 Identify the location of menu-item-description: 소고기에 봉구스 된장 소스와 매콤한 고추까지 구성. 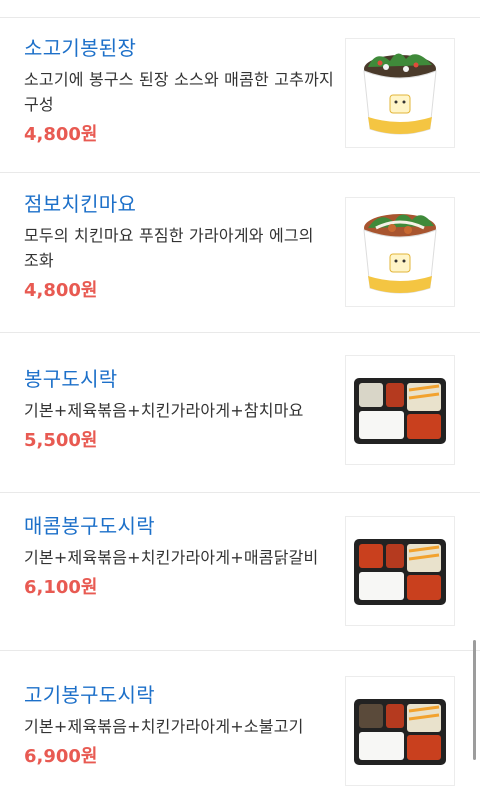
(179, 92).